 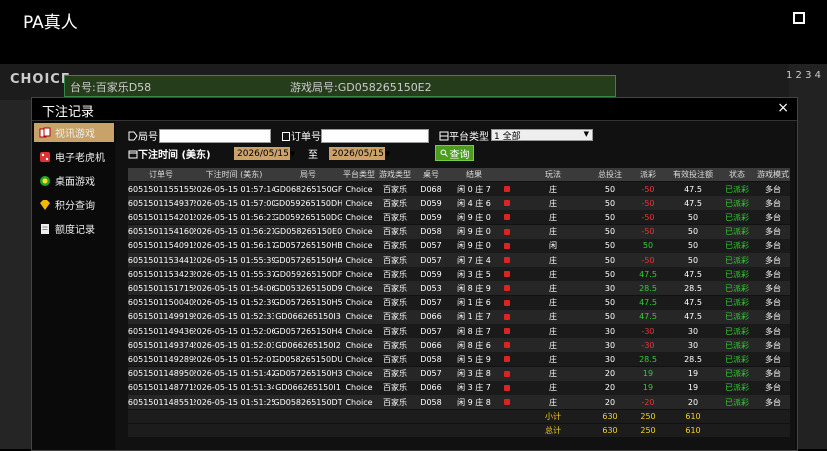 I want to click on cell-result: 闲 8 庄 7, so click(x=474, y=331).